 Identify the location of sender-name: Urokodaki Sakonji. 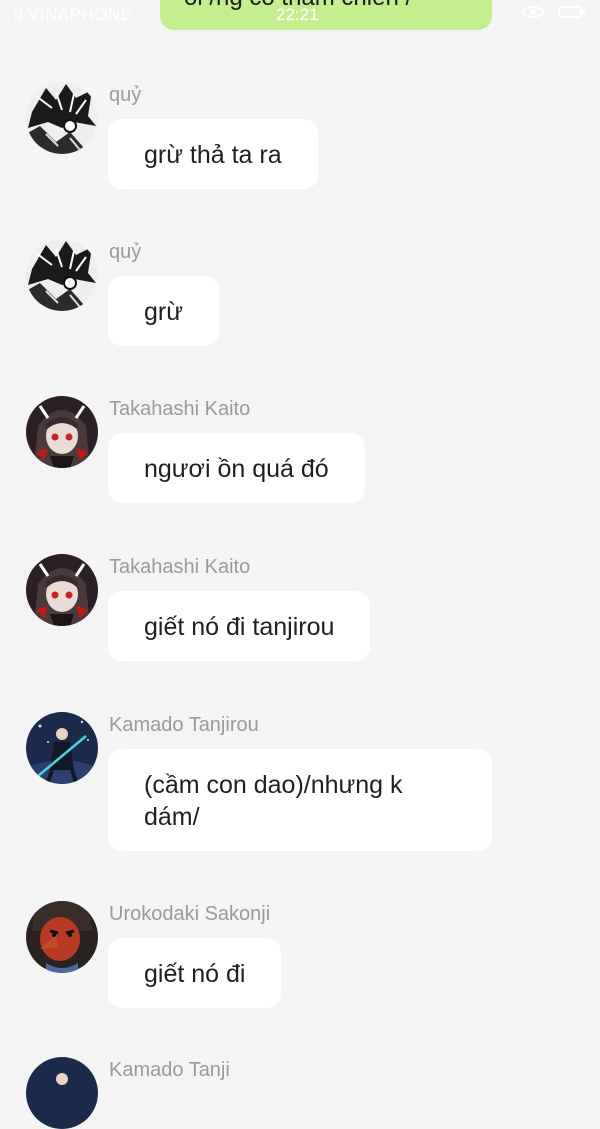
(190, 914).